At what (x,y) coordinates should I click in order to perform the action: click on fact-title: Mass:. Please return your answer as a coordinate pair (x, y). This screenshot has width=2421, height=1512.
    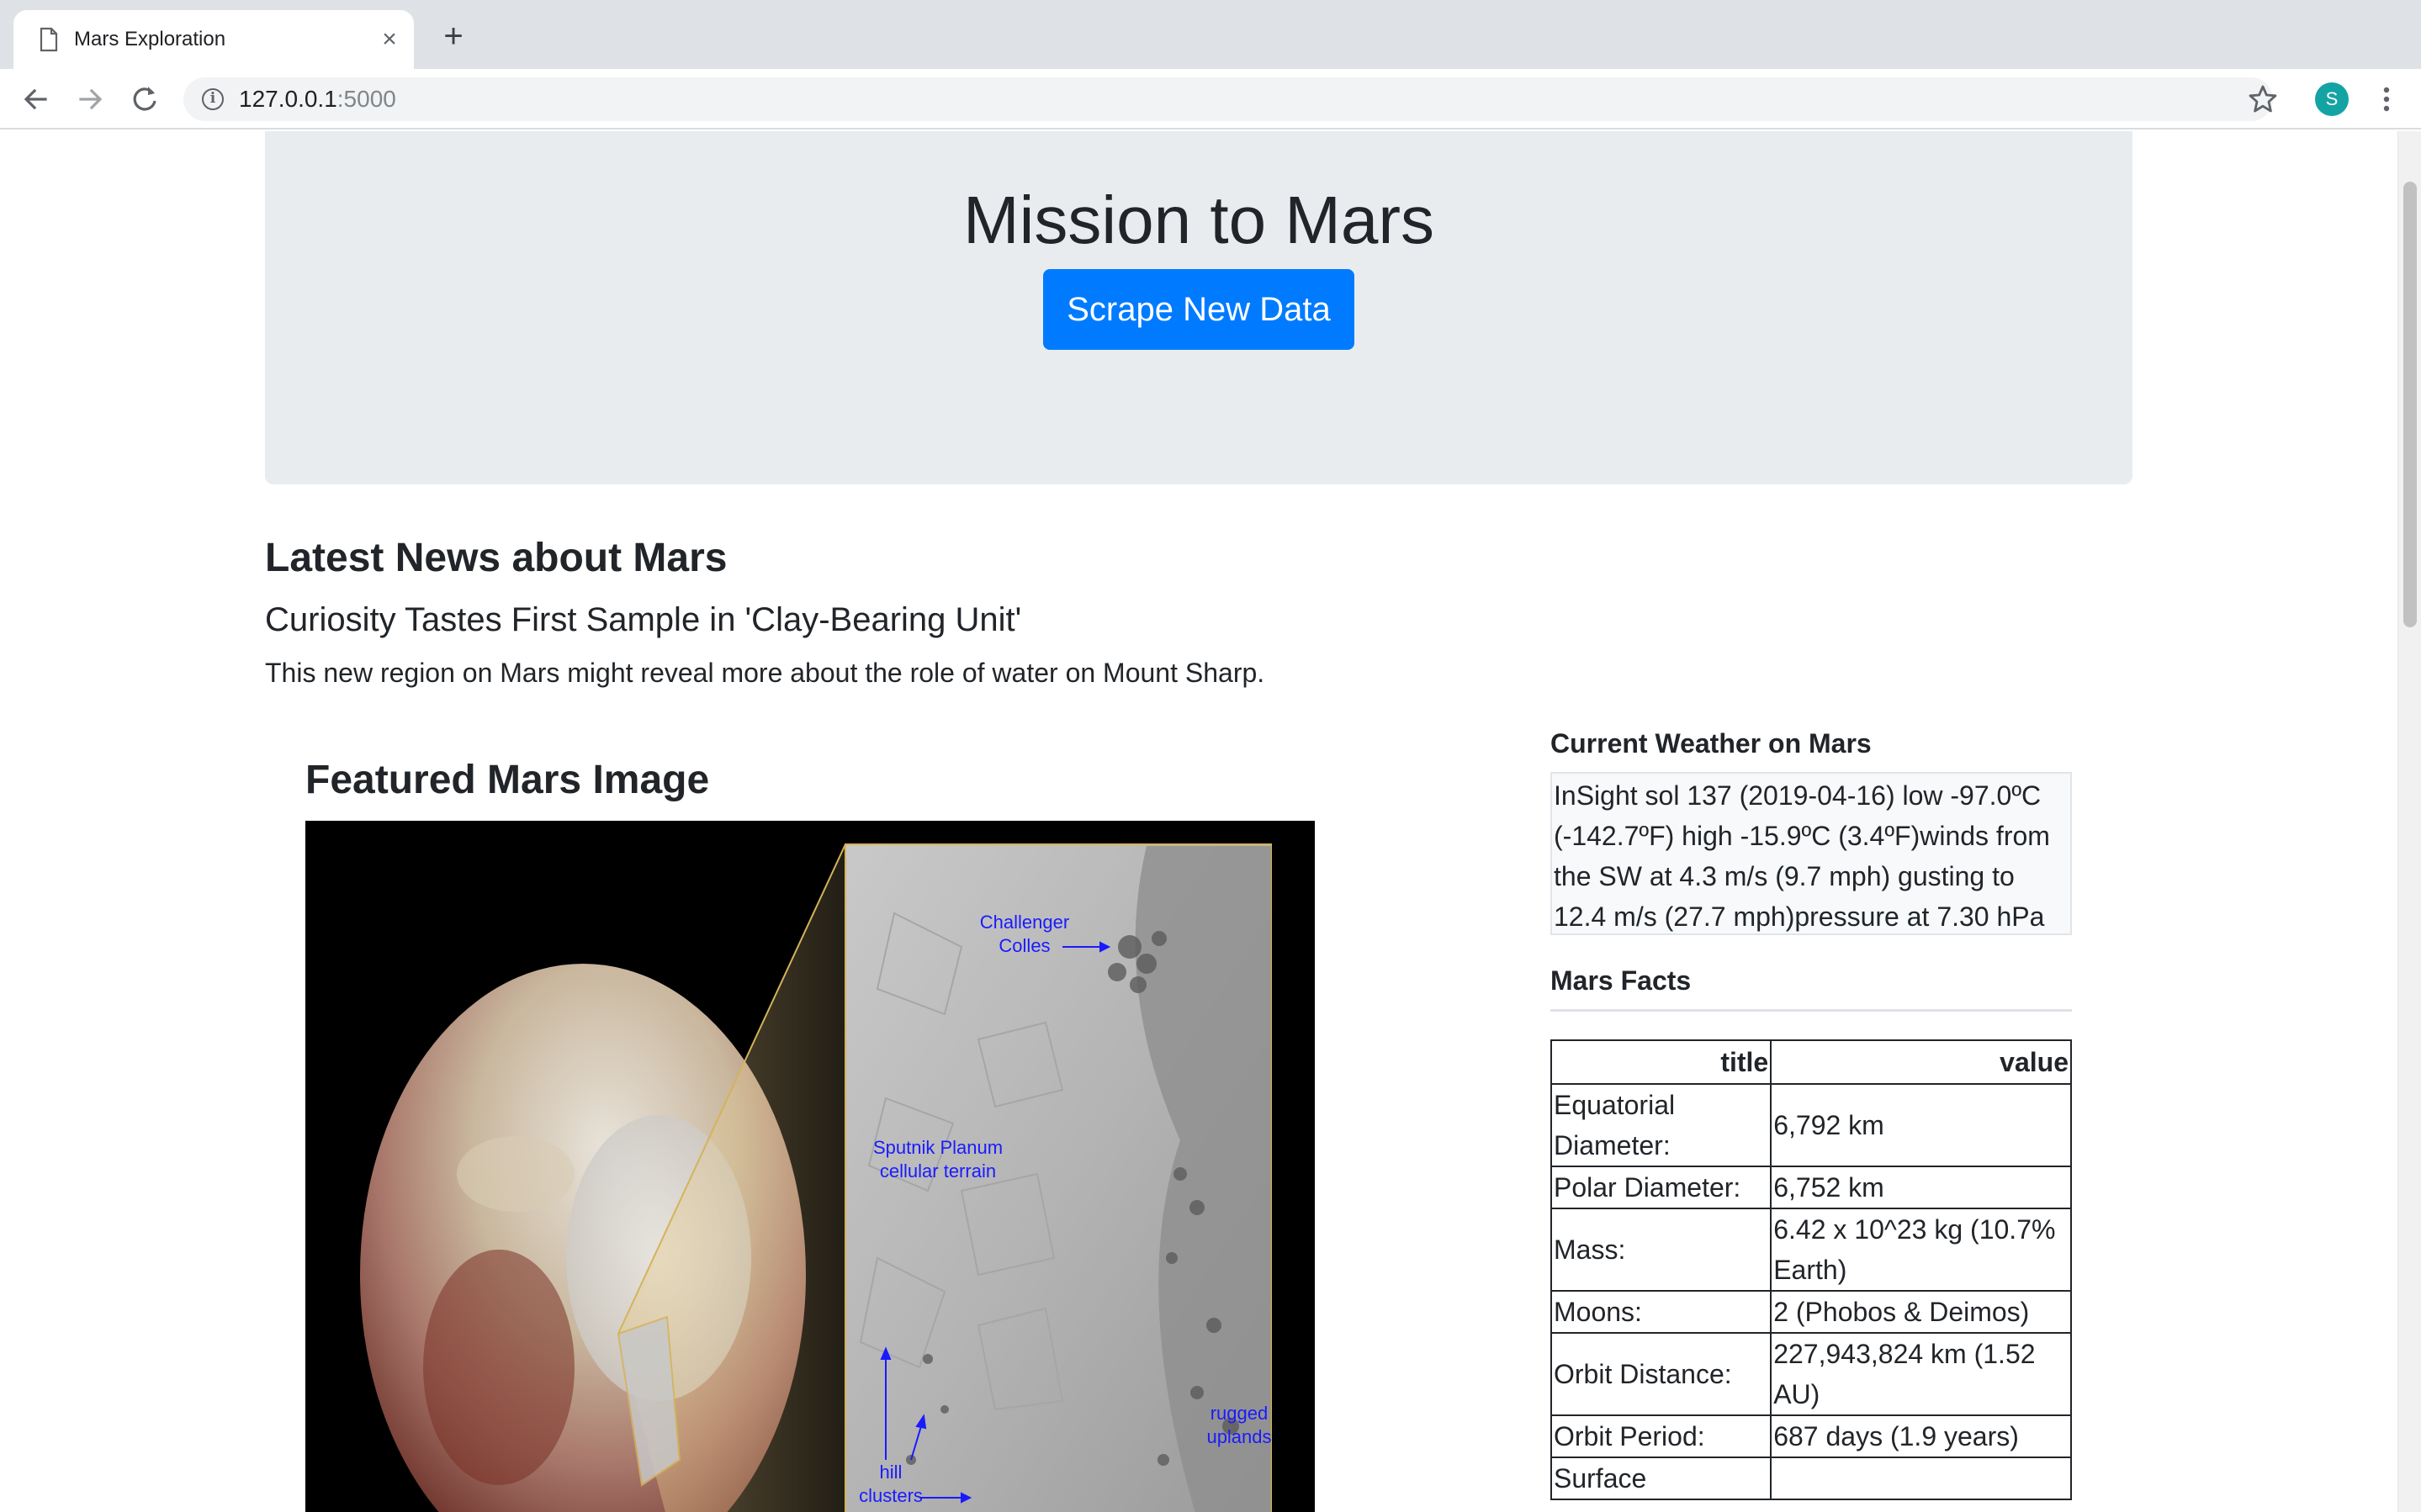
    Looking at the image, I should click on (1661, 1250).